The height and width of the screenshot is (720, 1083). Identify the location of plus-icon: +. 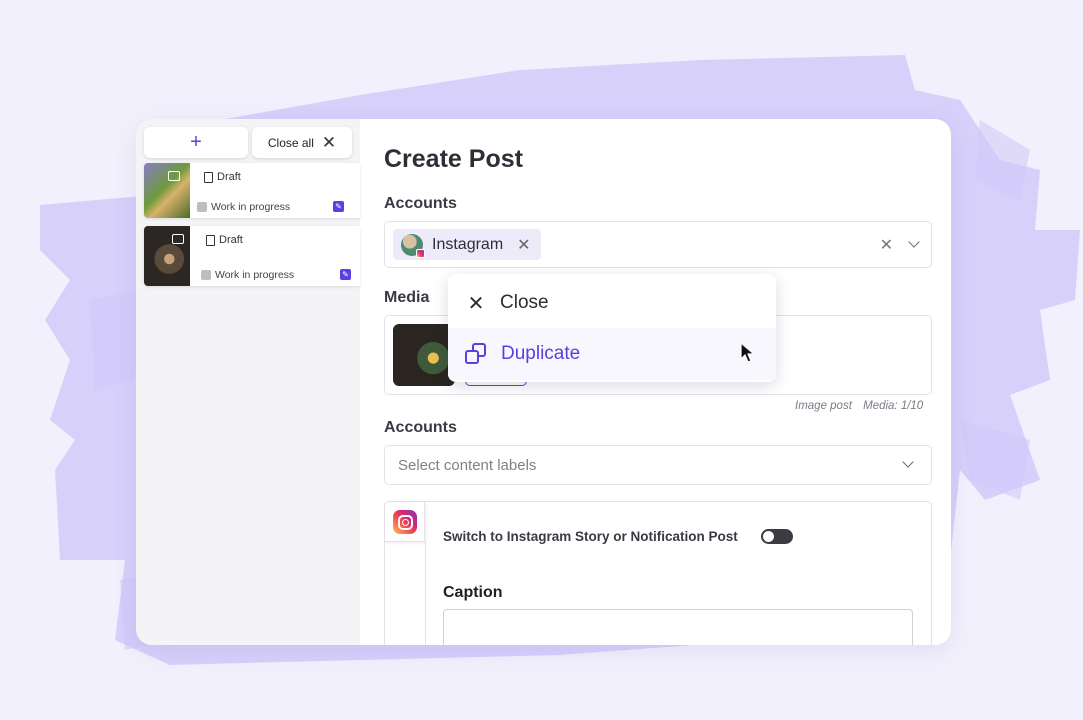
(196, 142).